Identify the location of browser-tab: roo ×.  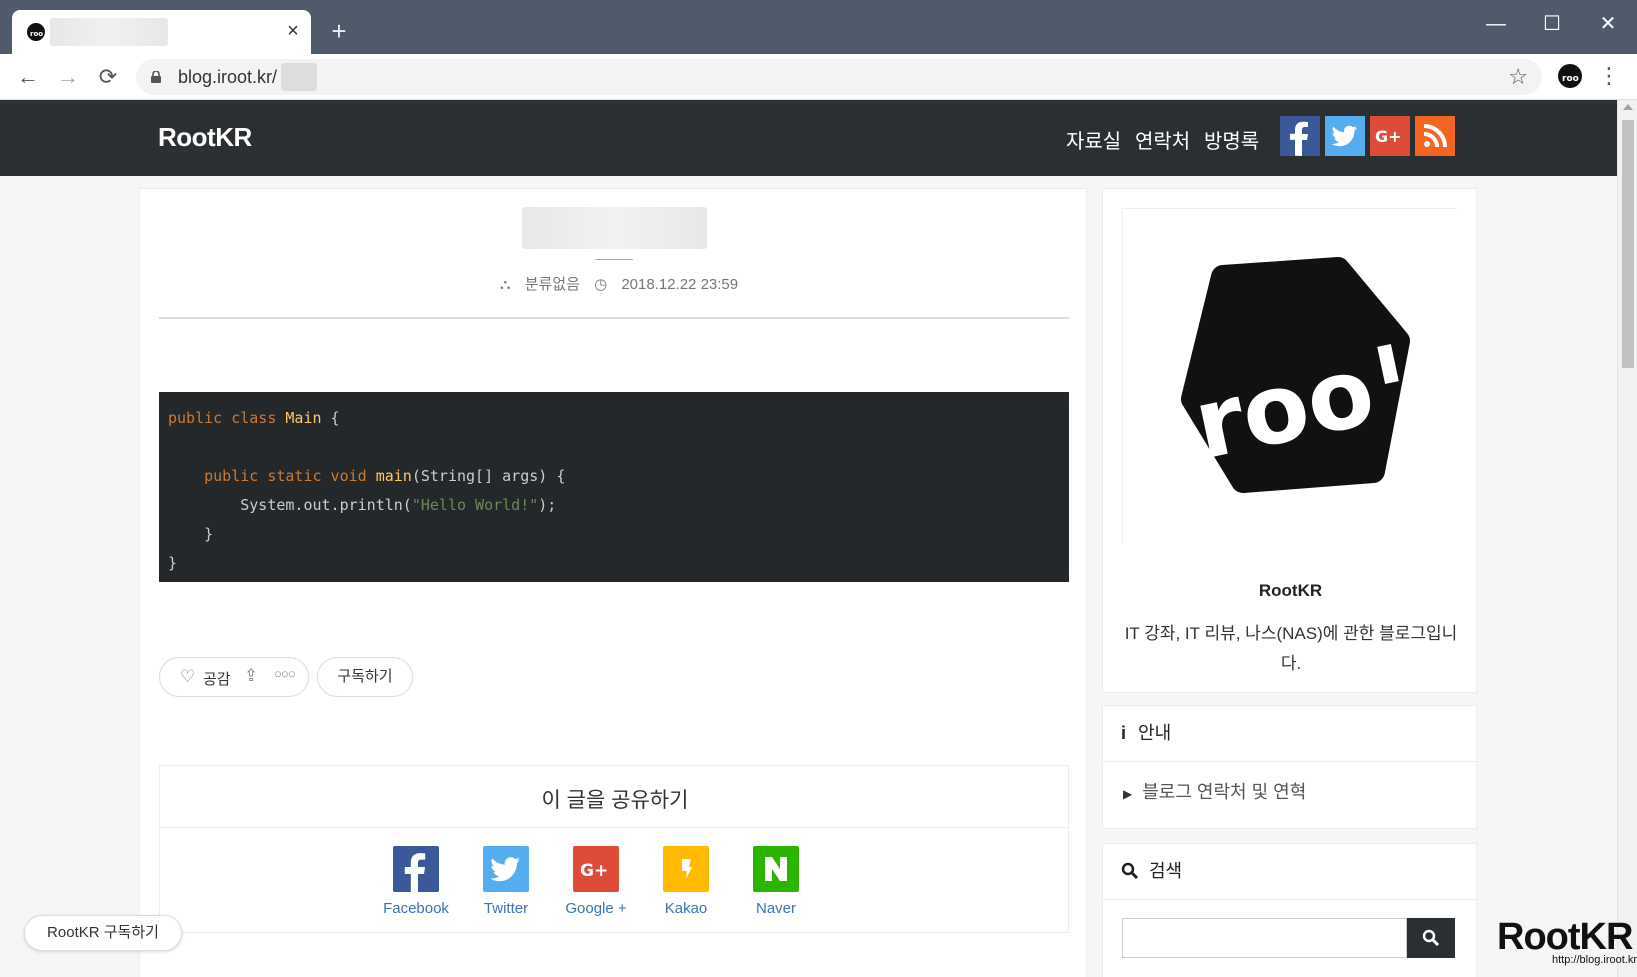
(161, 32).